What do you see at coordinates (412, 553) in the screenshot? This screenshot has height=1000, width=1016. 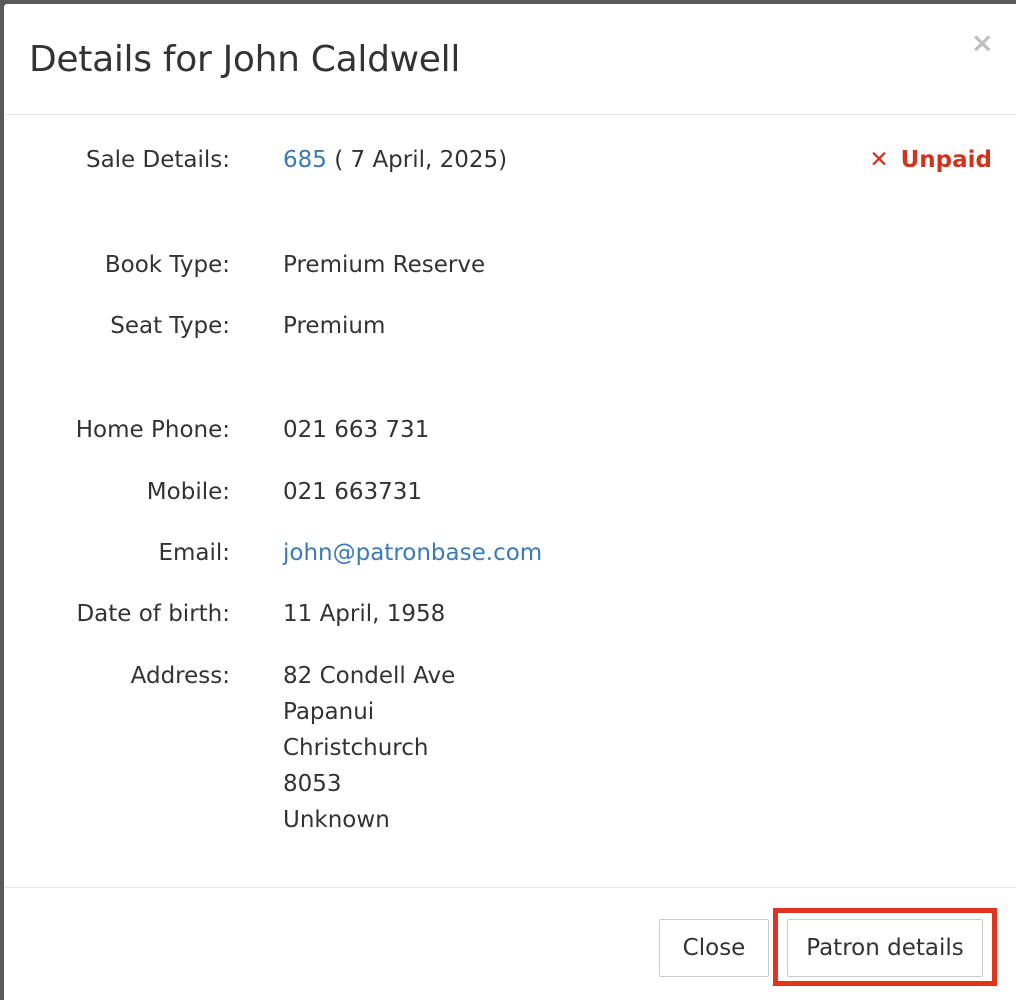 I see `email-link: john@patronbase.com` at bounding box center [412, 553].